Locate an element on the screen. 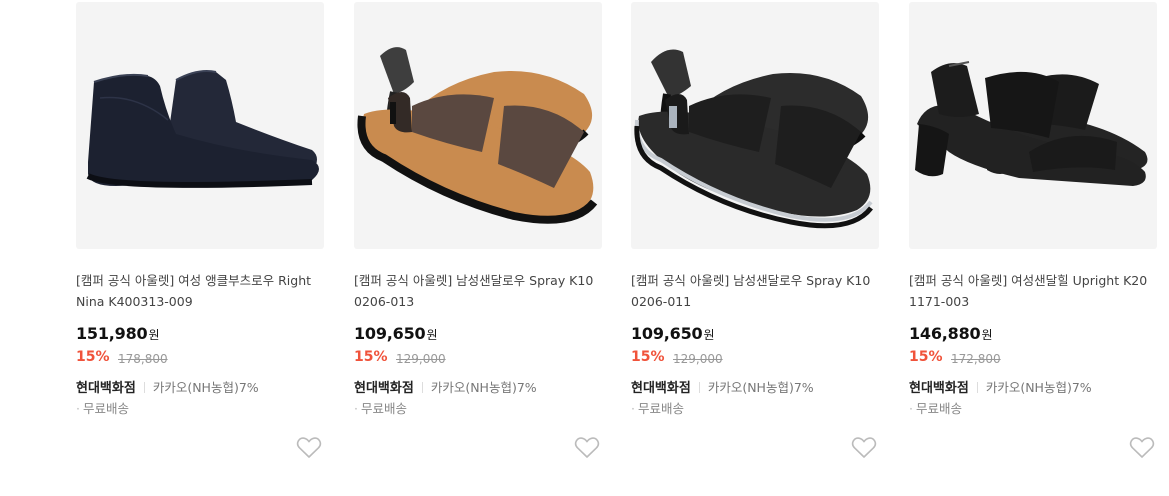 The image size is (1169, 496). sale-price: 151,980원 is located at coordinates (118, 333).